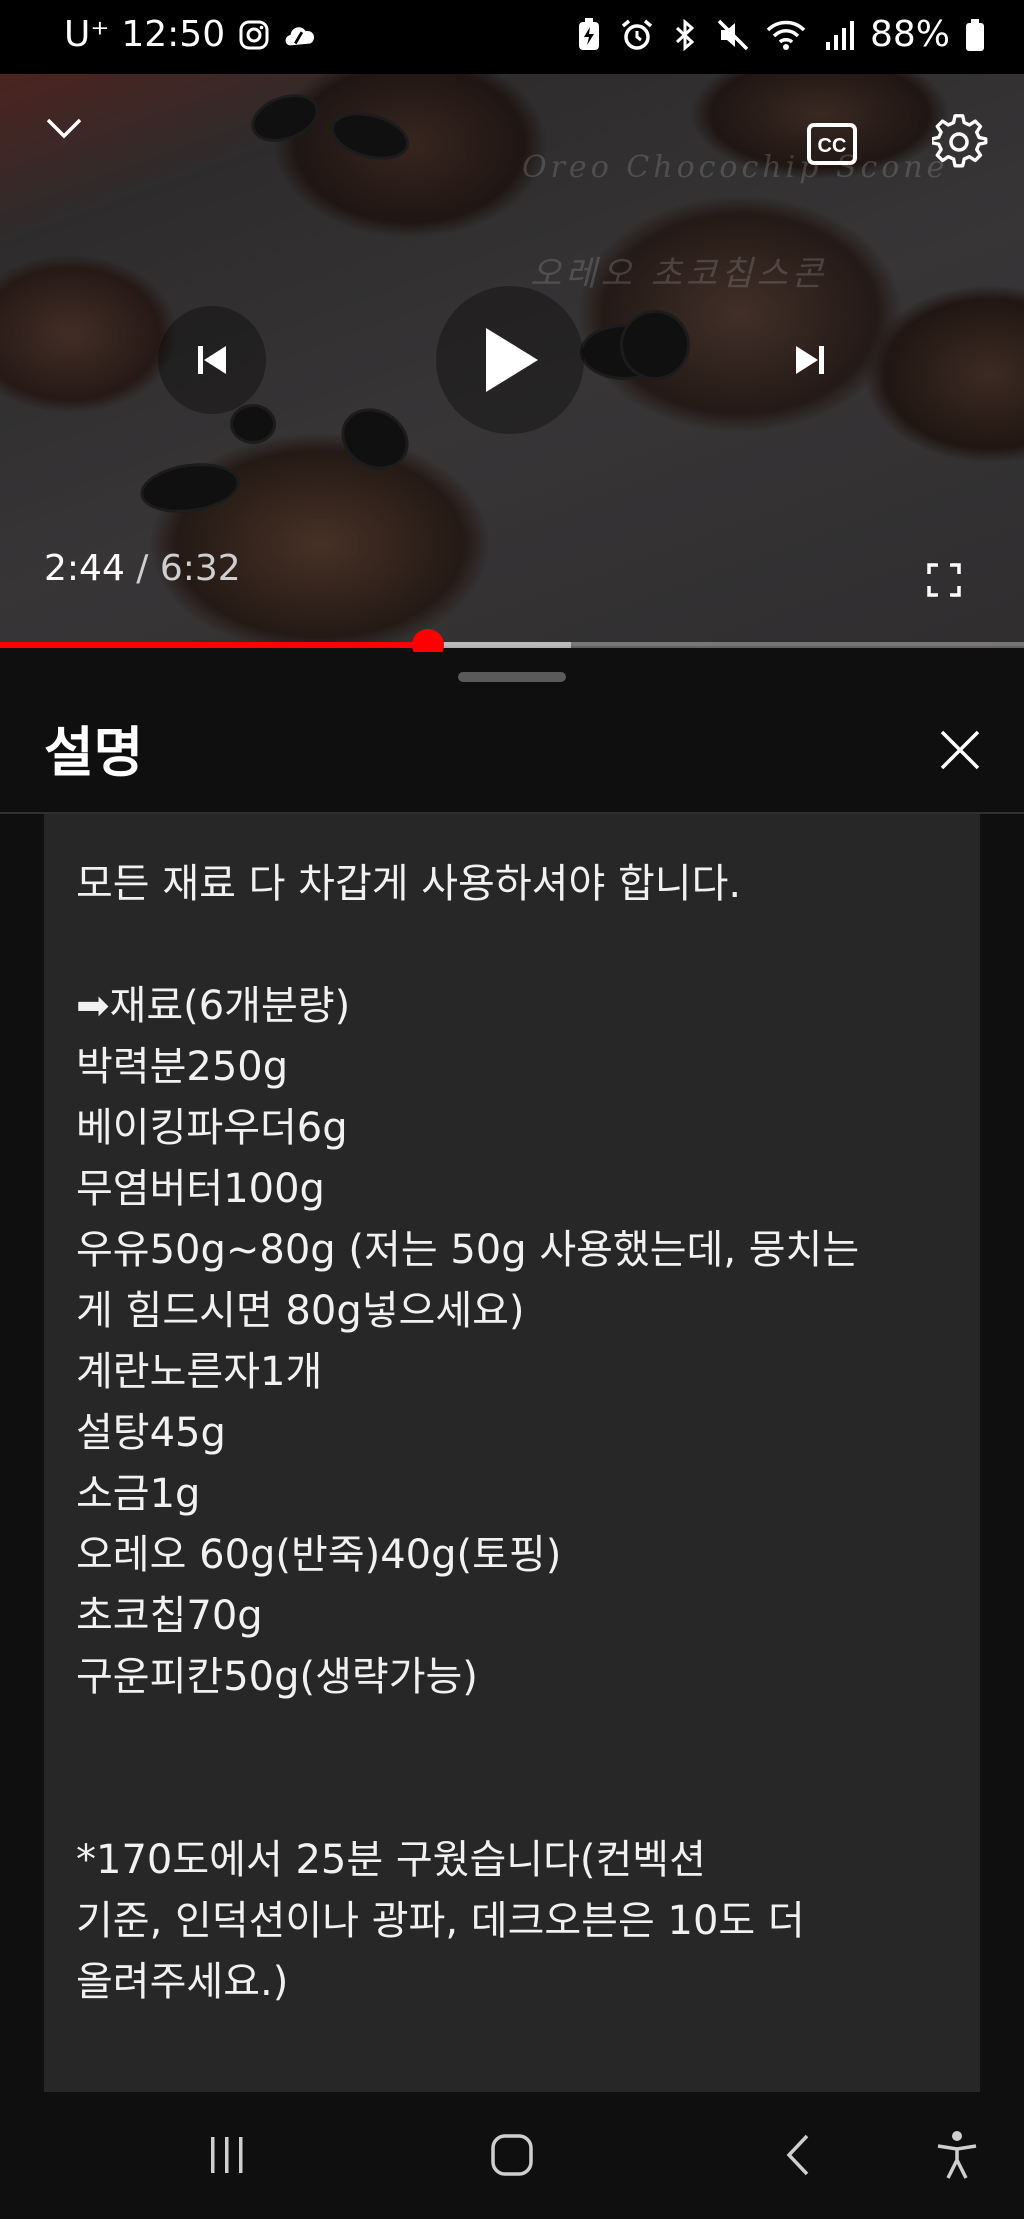  Describe the element at coordinates (151, 1433) in the screenshot. I see `description-line: 설탕45g` at that location.